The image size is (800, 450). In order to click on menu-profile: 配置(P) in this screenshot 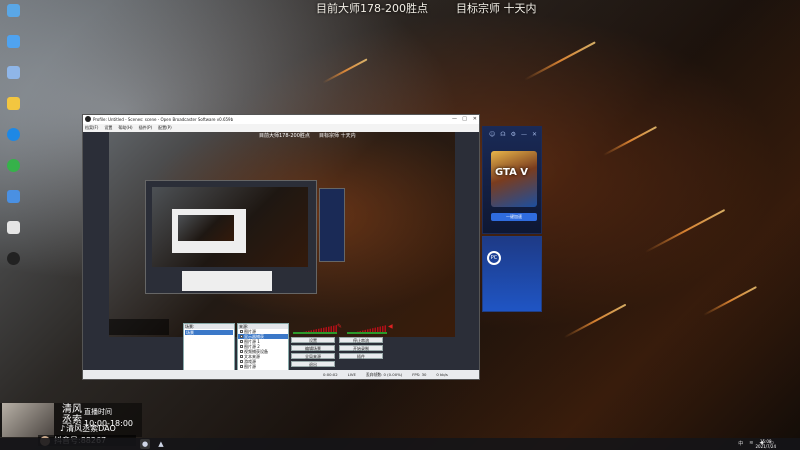, I will do `click(165, 128)`.